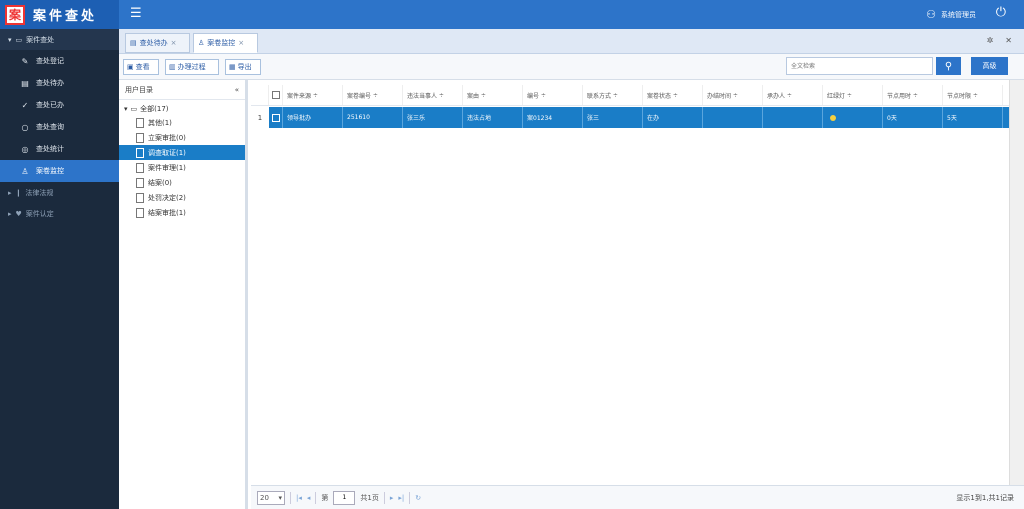 Image resolution: width=1024 pixels, height=509 pixels. I want to click on tree-node: 调查取证(1), so click(182, 152).